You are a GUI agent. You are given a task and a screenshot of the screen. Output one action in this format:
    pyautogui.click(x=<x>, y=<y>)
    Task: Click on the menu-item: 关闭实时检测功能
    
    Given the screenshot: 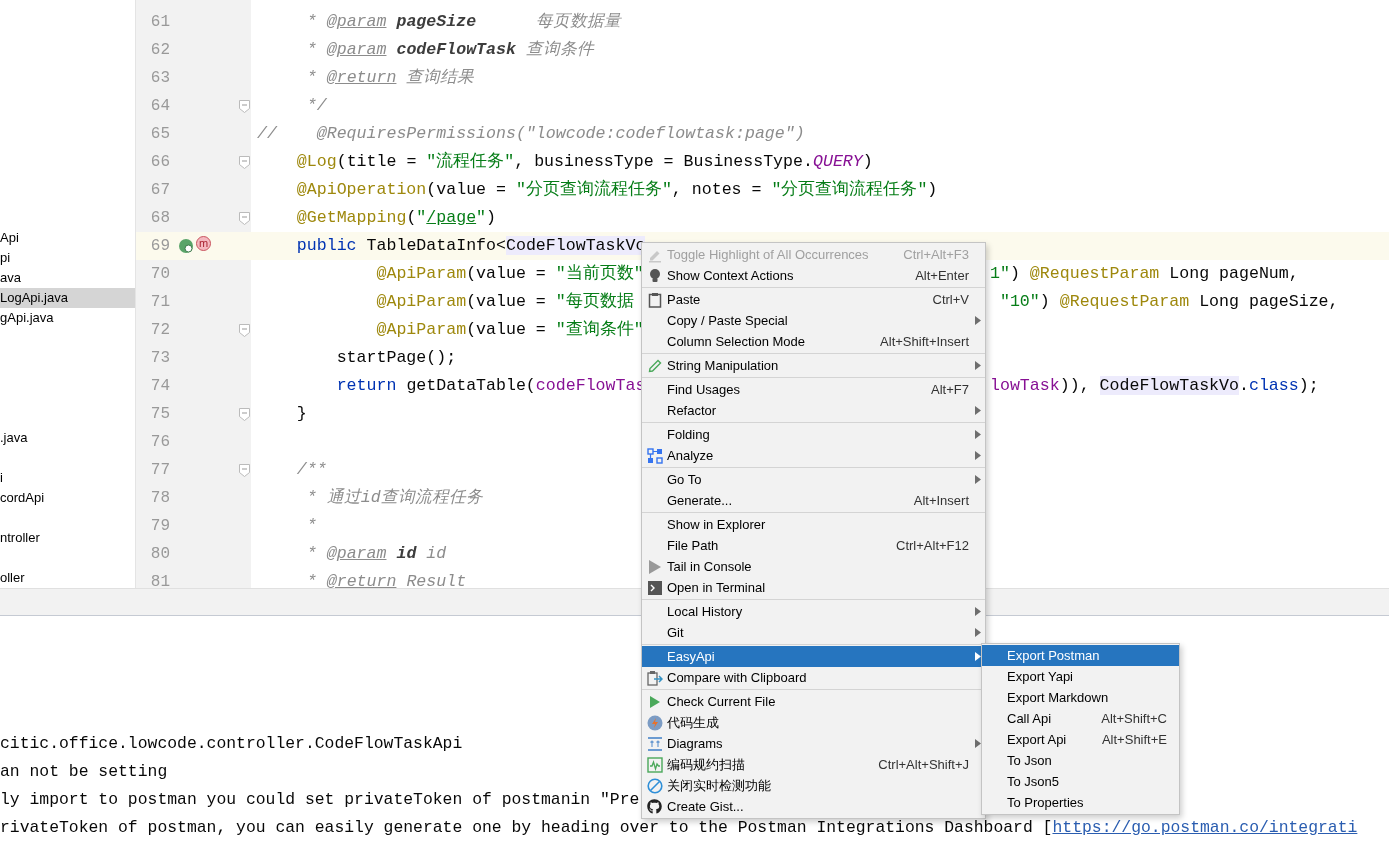 What is the action you would take?
    pyautogui.click(x=813, y=785)
    